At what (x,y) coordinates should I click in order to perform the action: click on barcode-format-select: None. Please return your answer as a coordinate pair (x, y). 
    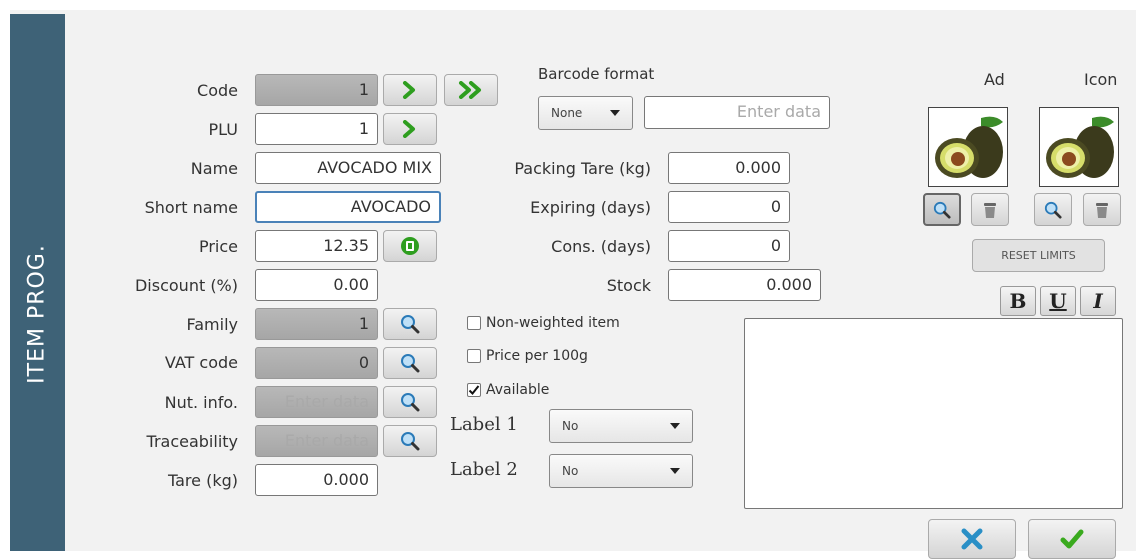
    Looking at the image, I should click on (585, 113).